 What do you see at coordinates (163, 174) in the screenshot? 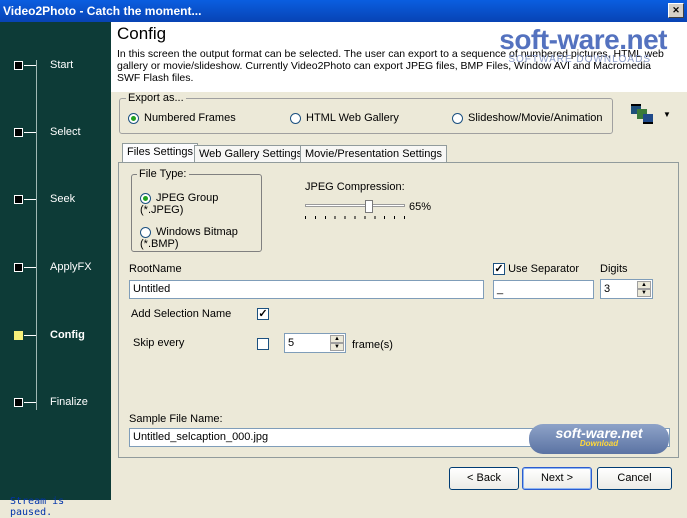
I see `file-type-legend: File Type:` at bounding box center [163, 174].